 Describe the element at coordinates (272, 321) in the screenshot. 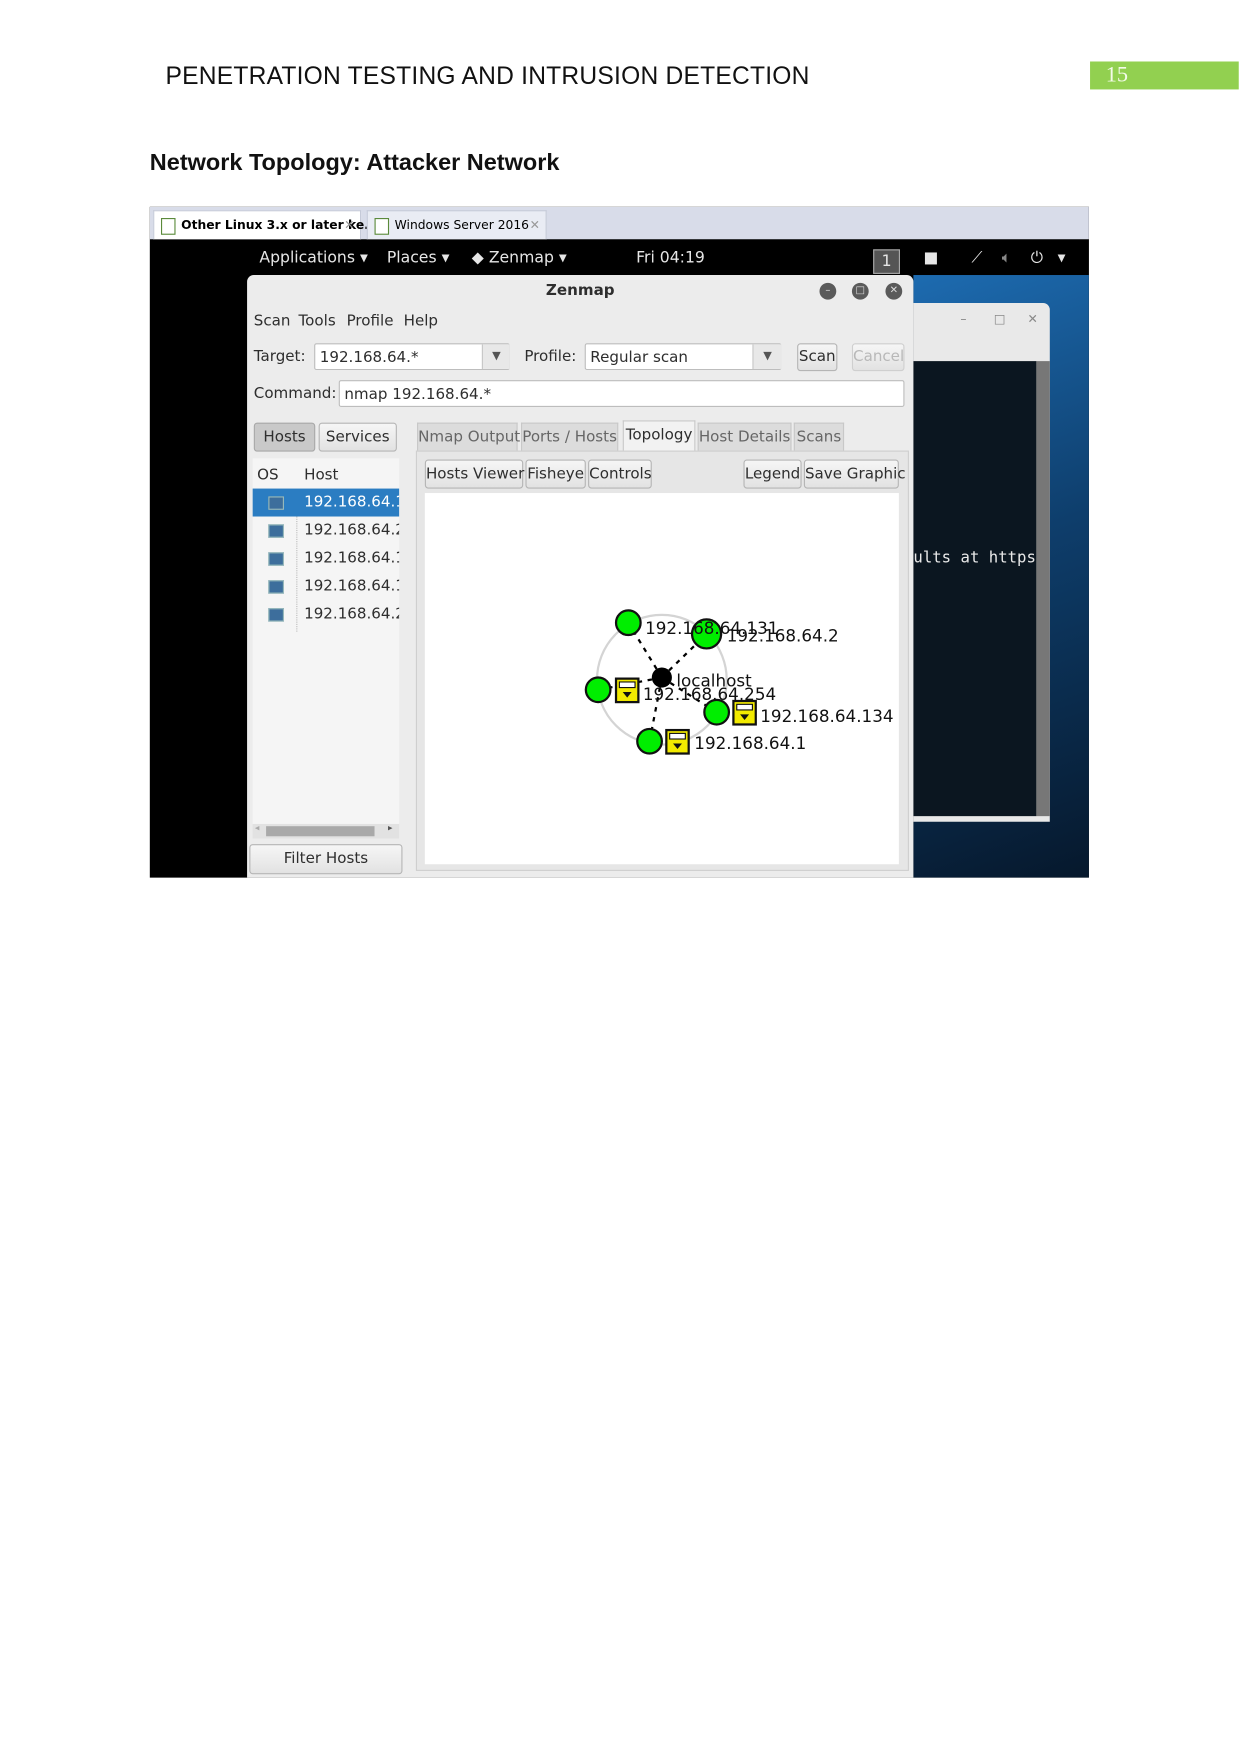

I see `menu-scan: Scan` at that location.